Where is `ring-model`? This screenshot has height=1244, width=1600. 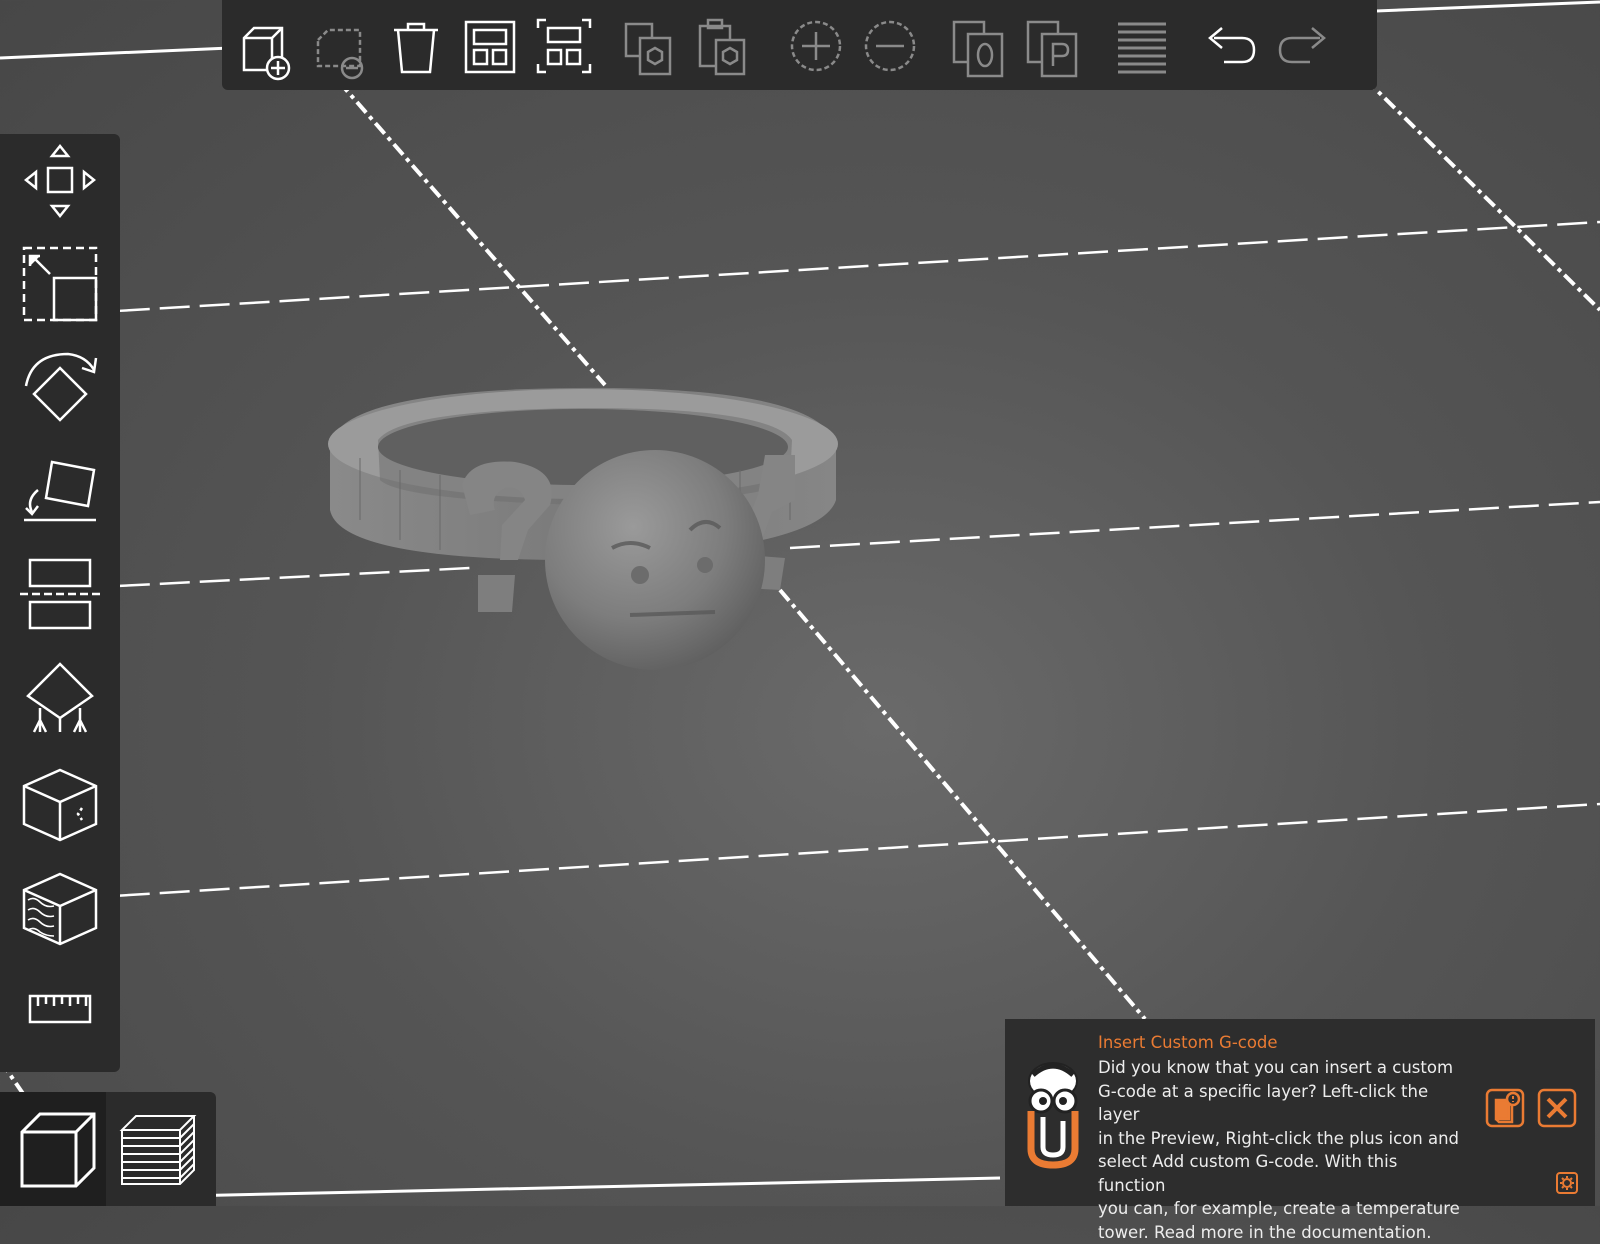 ring-model is located at coordinates (583, 529).